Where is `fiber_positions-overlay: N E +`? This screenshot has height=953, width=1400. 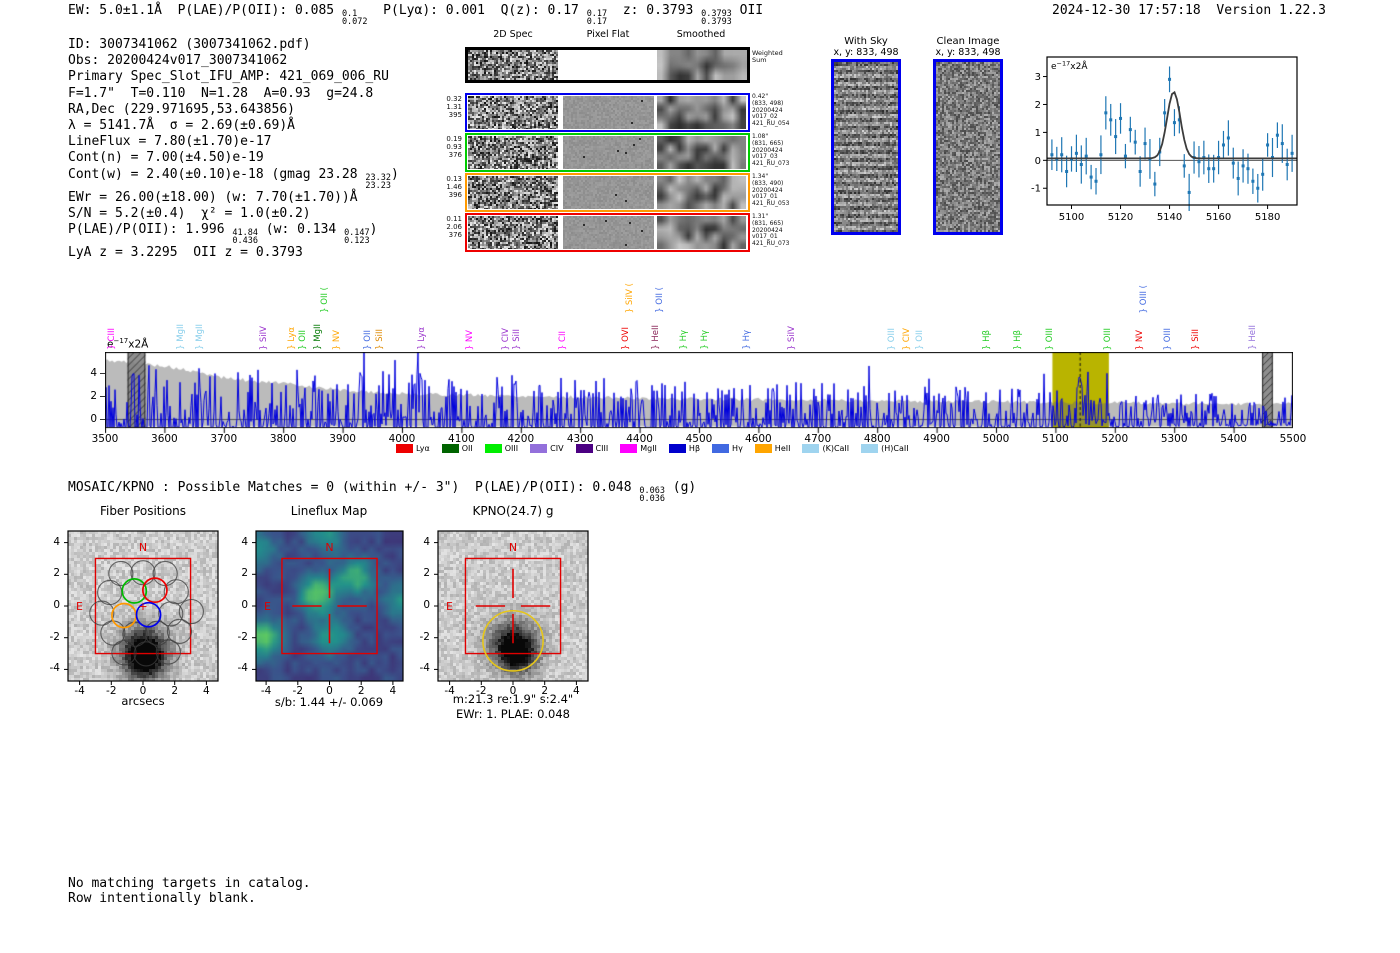 fiber_positions-overlay: N E + is located at coordinates (141, 607).